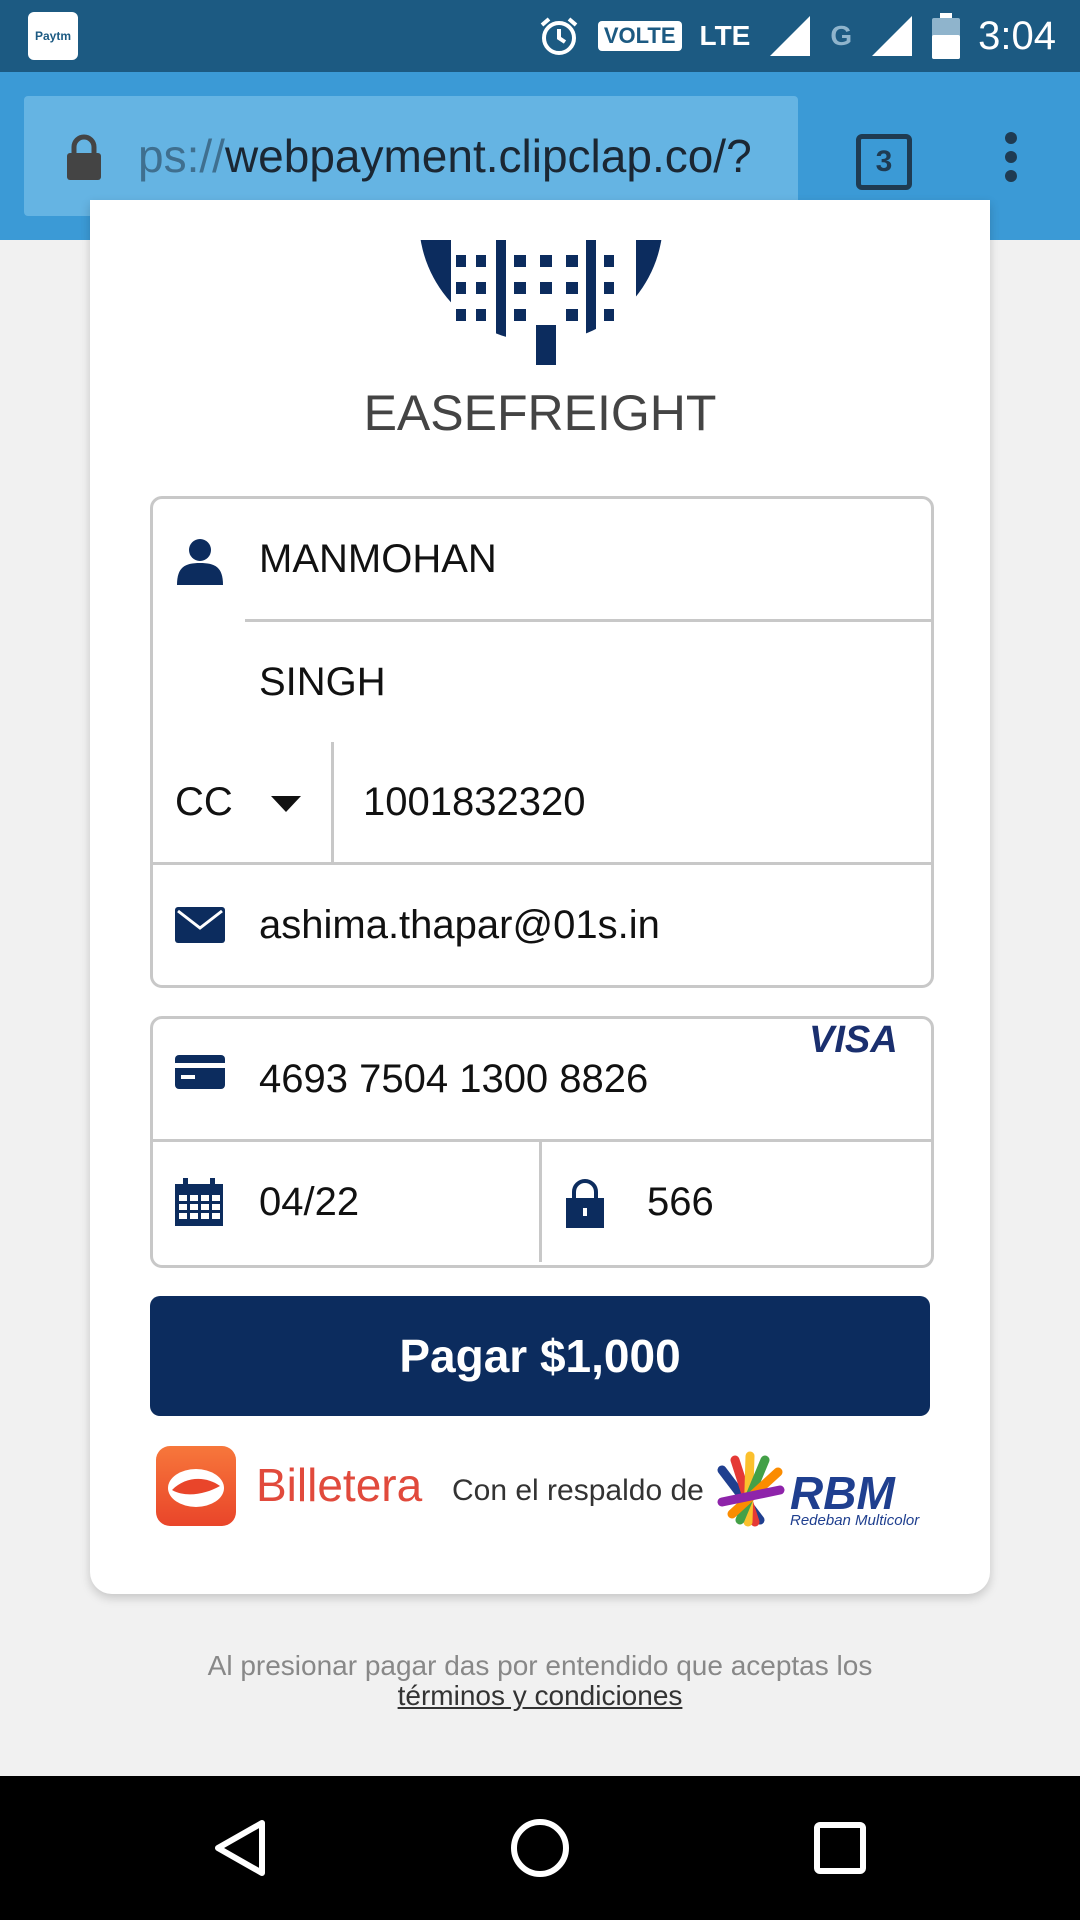  I want to click on terms-link-row: términos y condiciones, so click(540, 1696).